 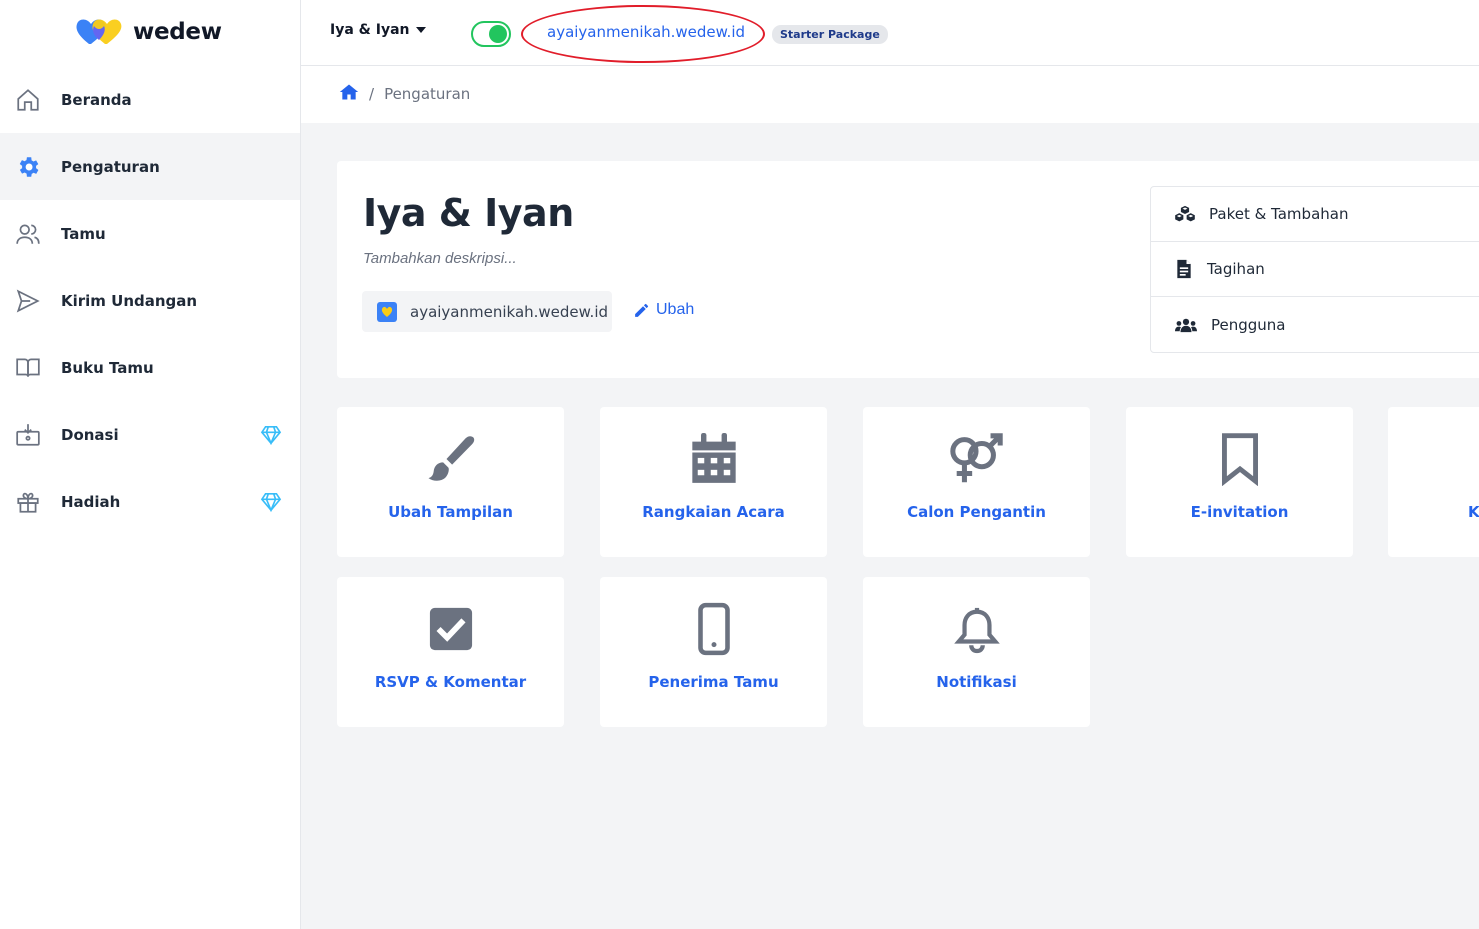 What do you see at coordinates (1433, 482) in the screenshot?
I see `tile-partial: K` at bounding box center [1433, 482].